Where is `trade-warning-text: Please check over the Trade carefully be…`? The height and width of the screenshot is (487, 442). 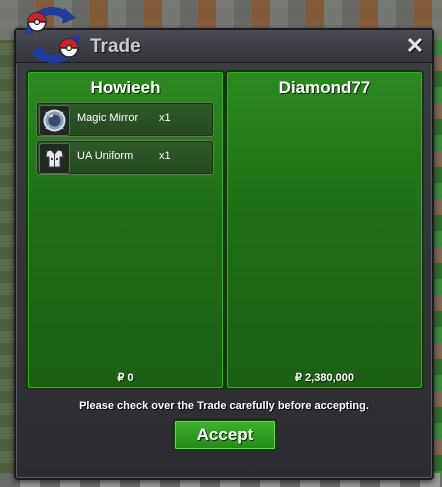
trade-warning-text: Please check over the Trade carefully be… is located at coordinates (224, 406).